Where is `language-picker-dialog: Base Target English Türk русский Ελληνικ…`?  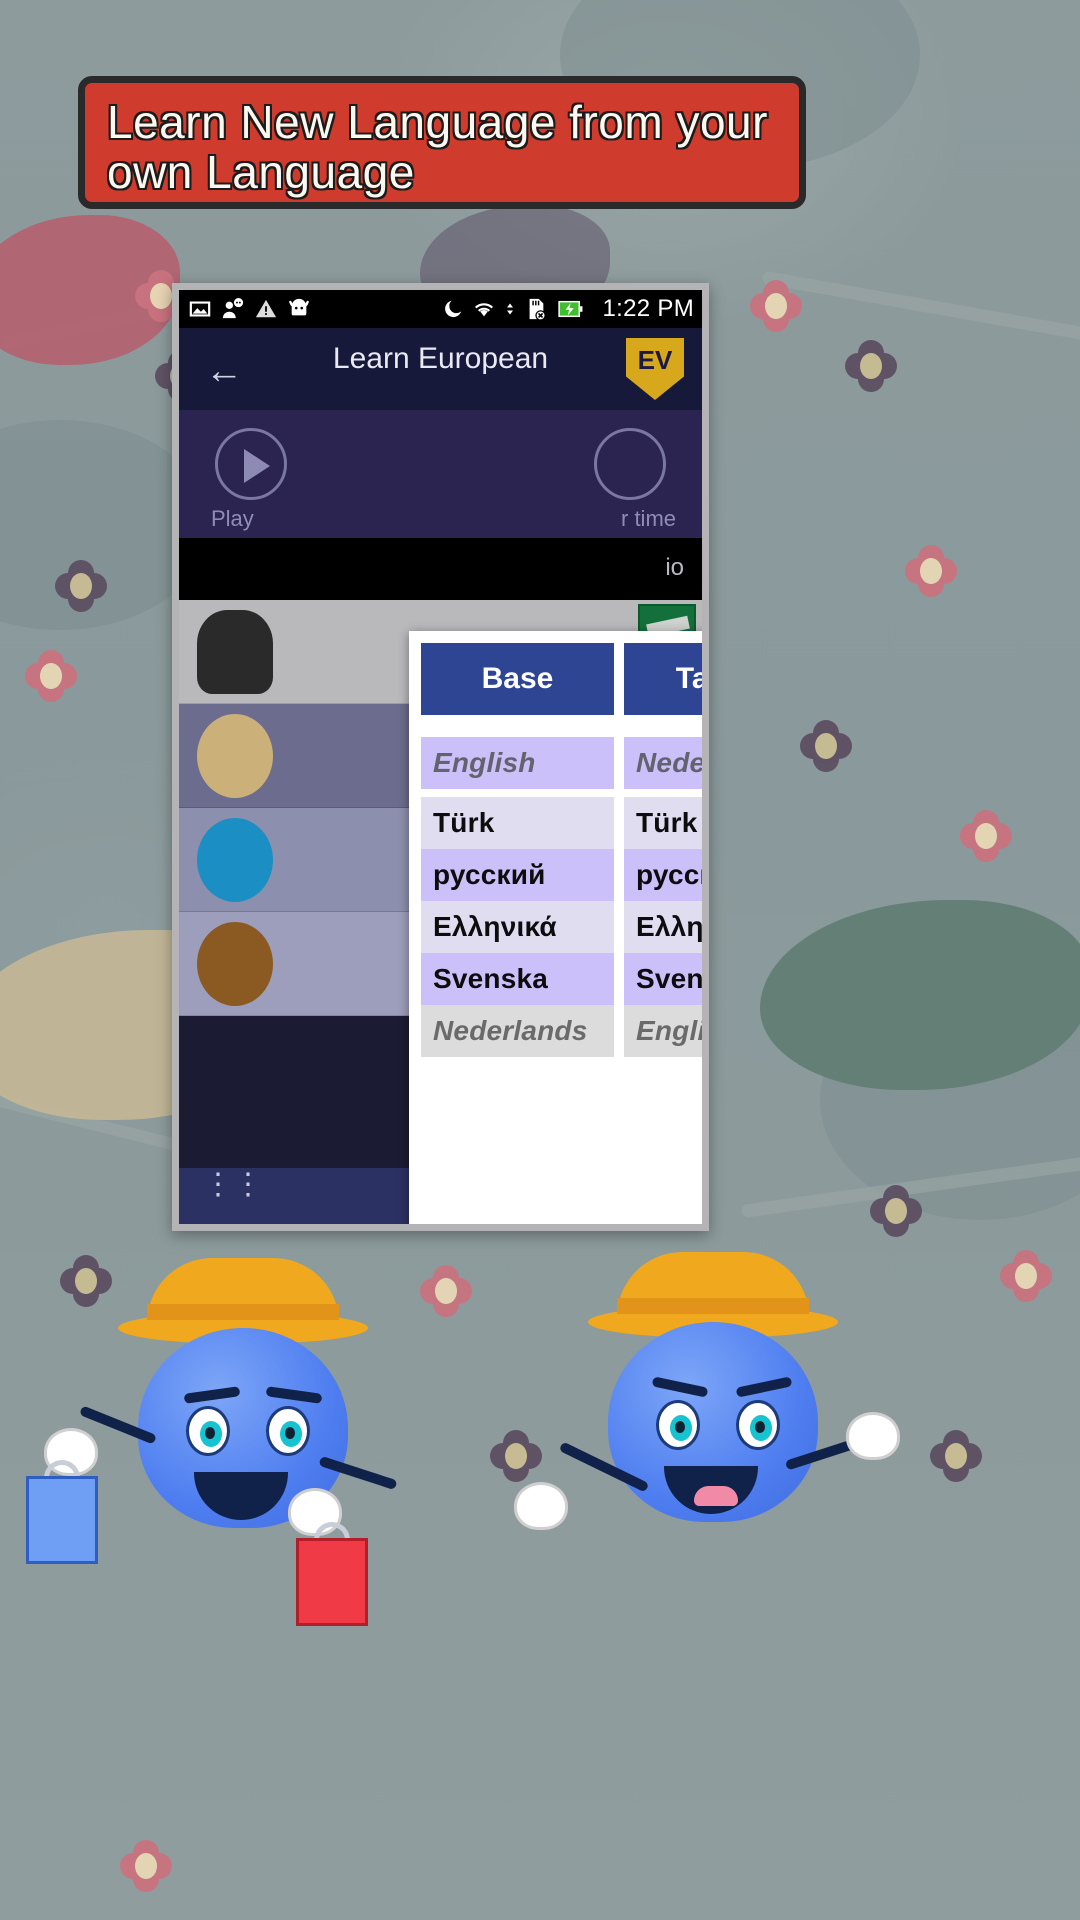
language-picker-dialog: Base Target English Türk русский Ελληνικ… is located at coordinates (555, 927).